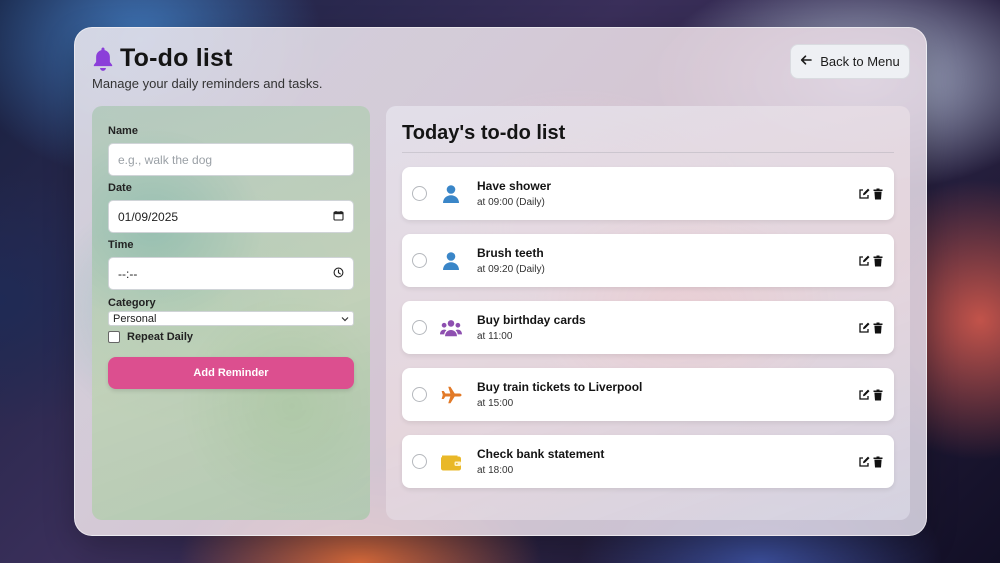 This screenshot has height=563, width=1000. I want to click on list-title: Today's to-do list, so click(648, 137).